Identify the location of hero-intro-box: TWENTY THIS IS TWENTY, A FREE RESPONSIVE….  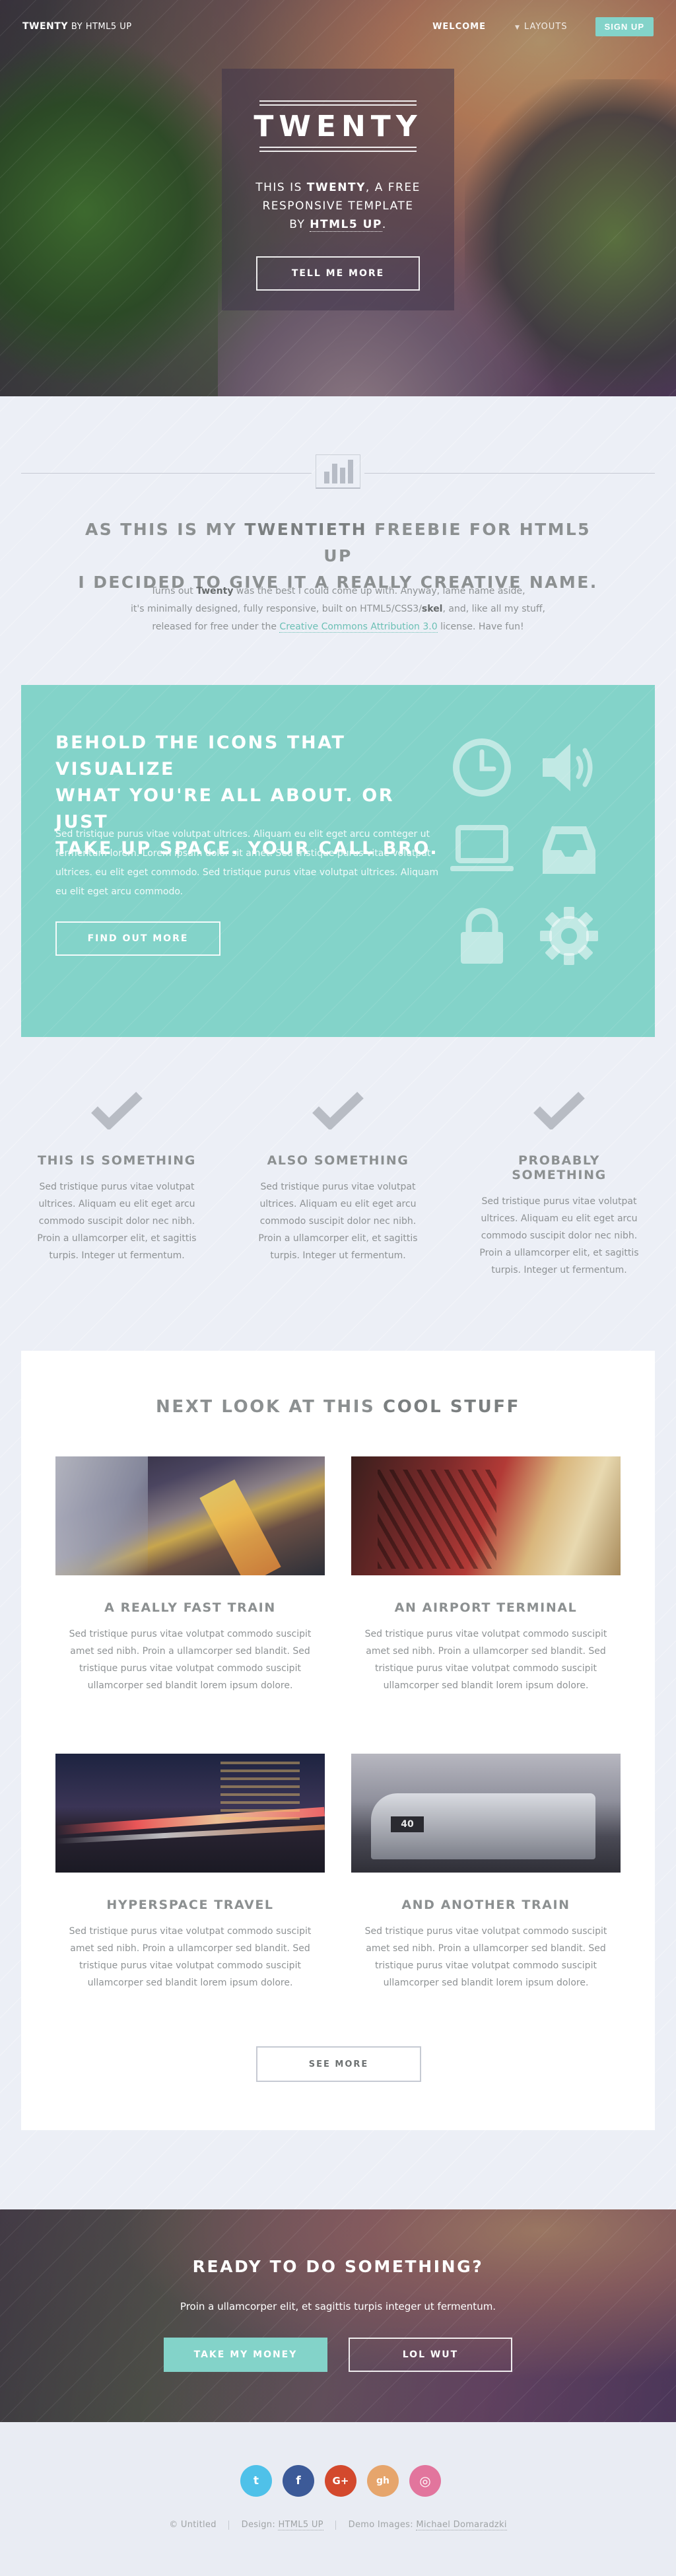
(338, 190).